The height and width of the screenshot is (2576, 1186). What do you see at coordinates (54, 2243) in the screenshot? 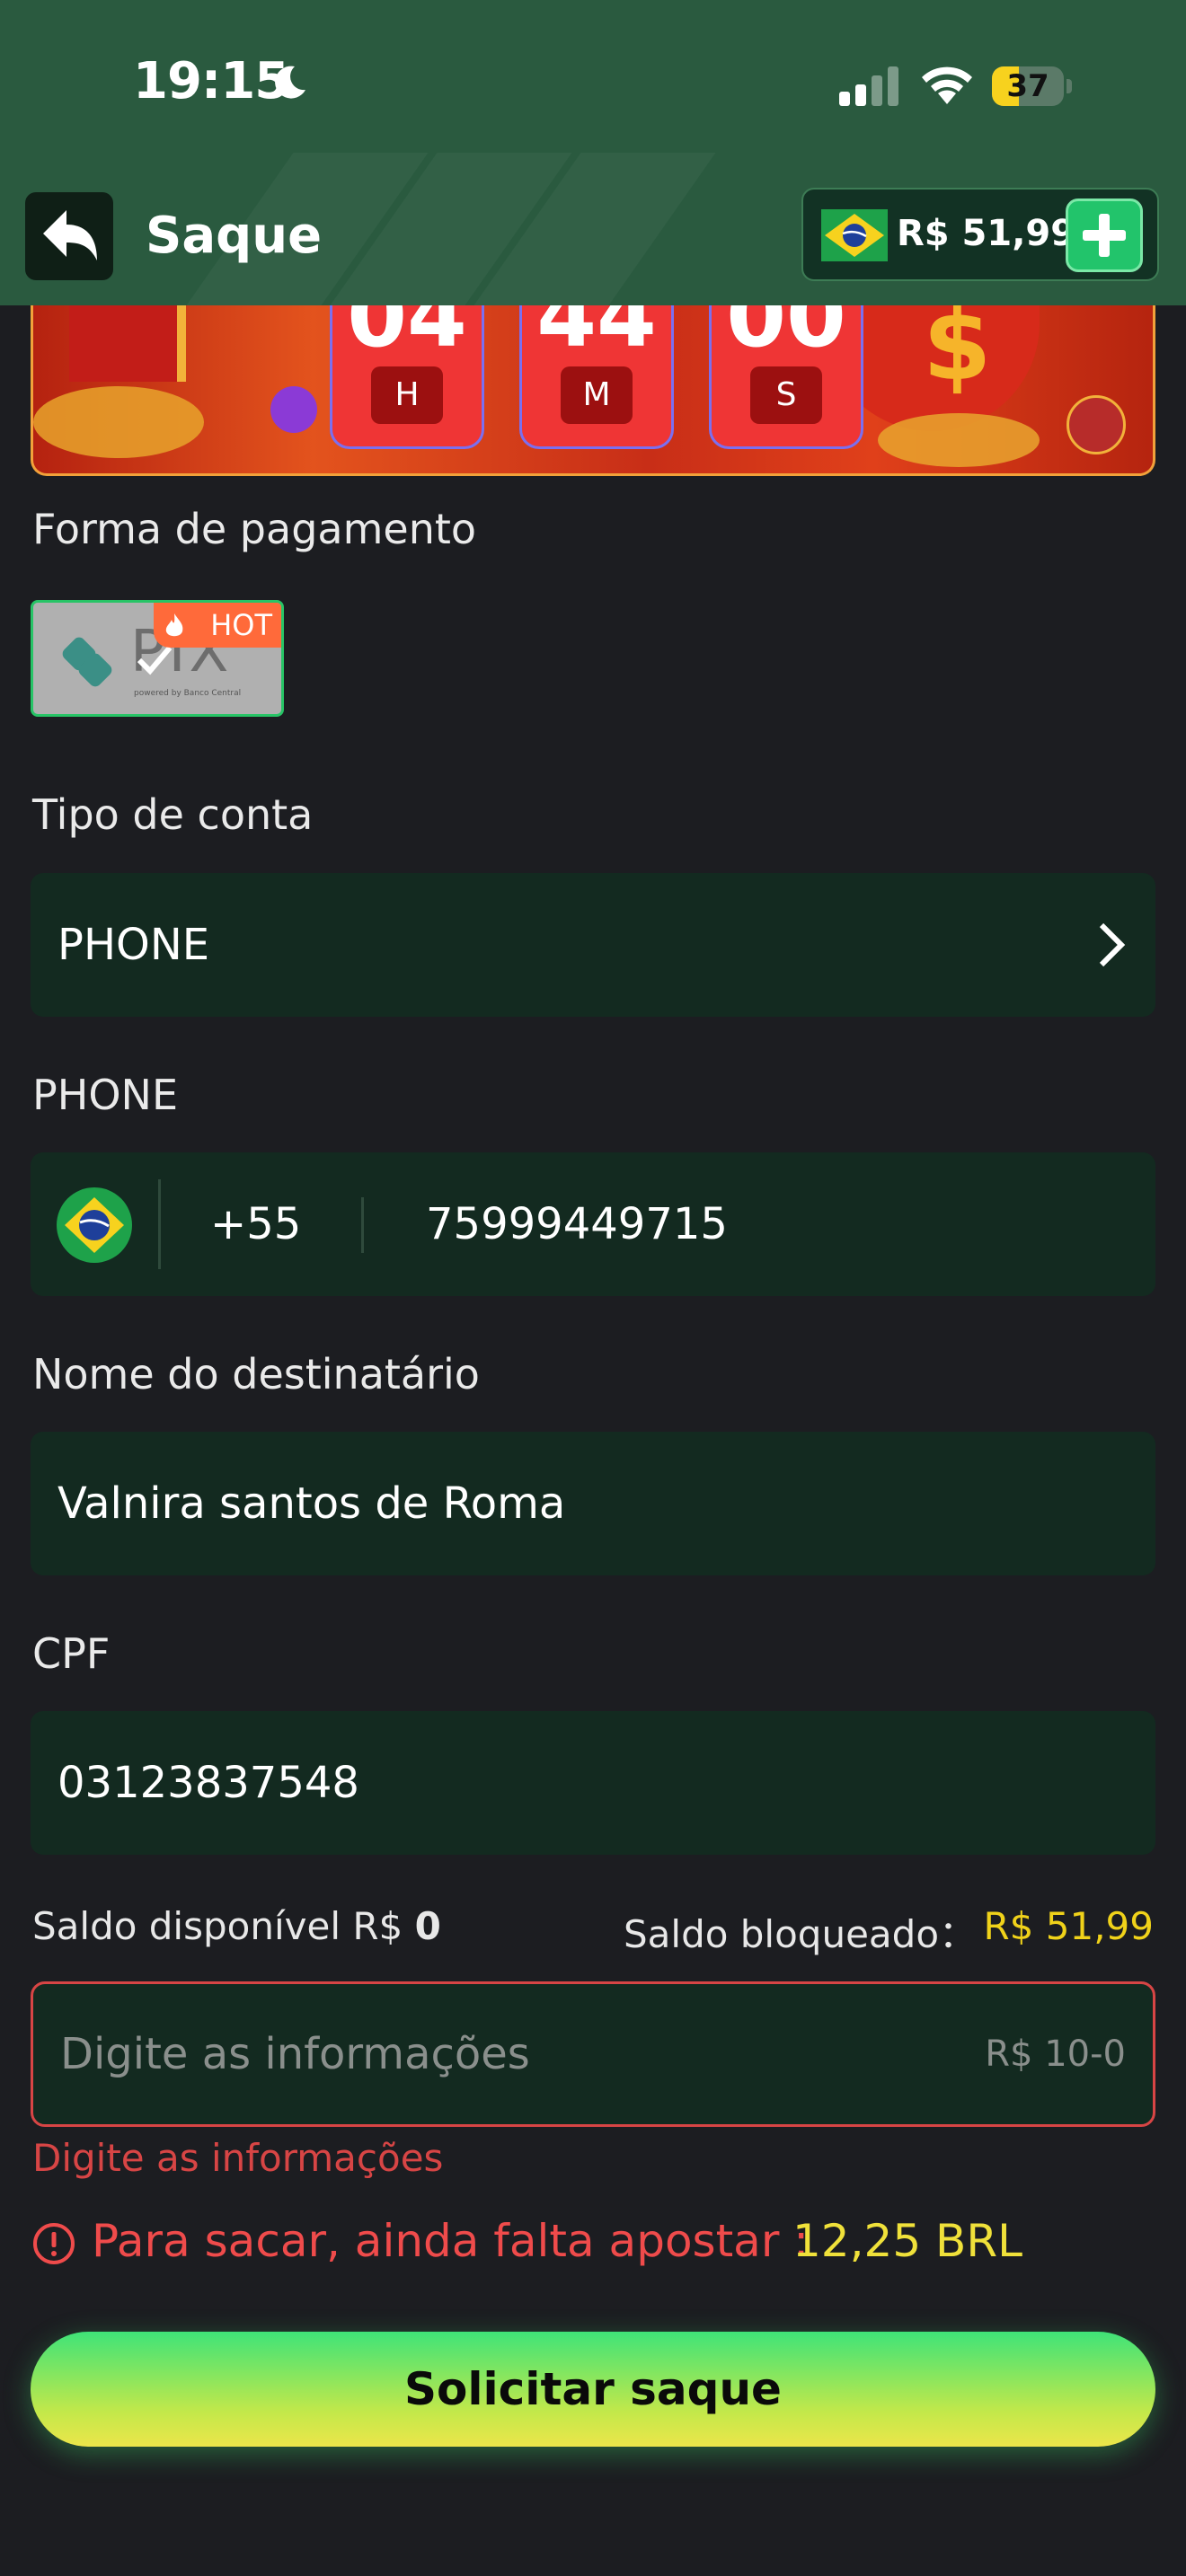
I see `alert-circle-icon` at bounding box center [54, 2243].